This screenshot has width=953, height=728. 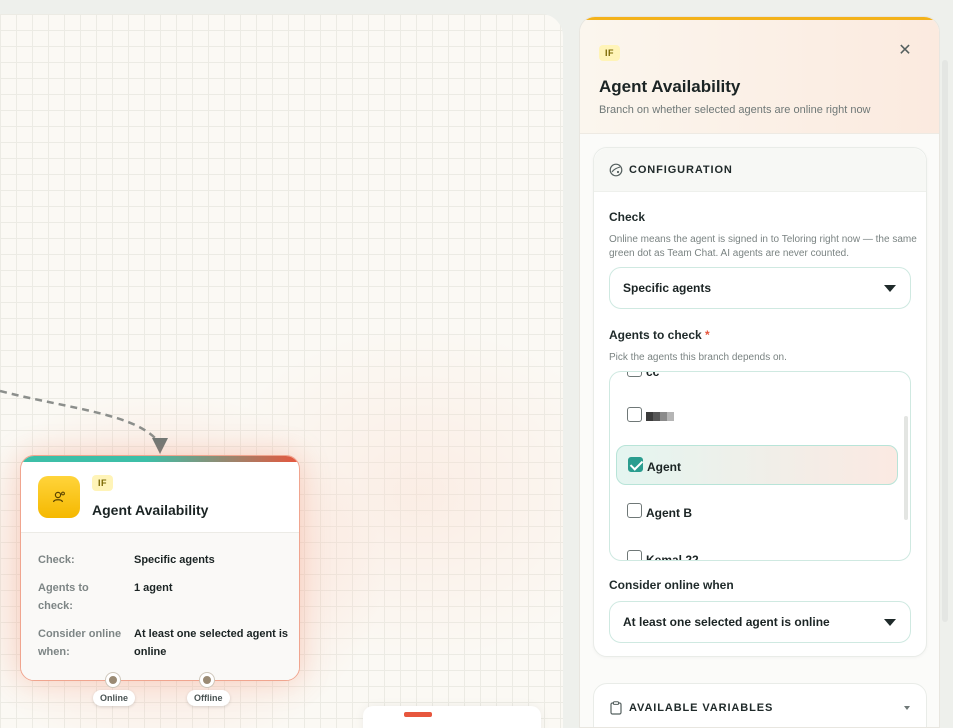 I want to click on agent-option: Agent B, so click(x=757, y=512).